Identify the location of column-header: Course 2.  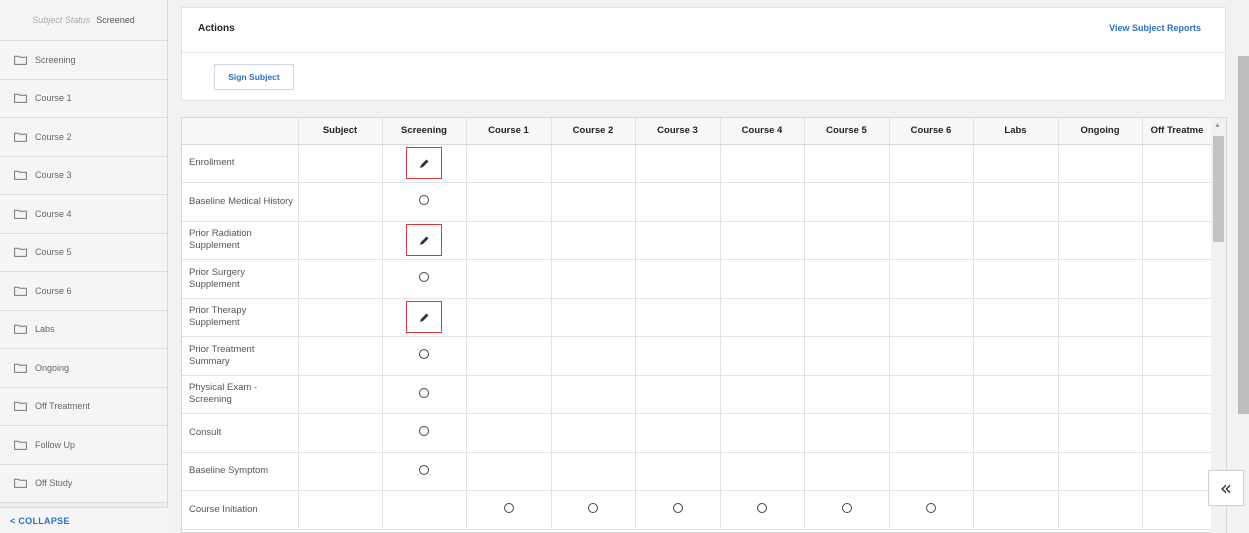
(593, 131).